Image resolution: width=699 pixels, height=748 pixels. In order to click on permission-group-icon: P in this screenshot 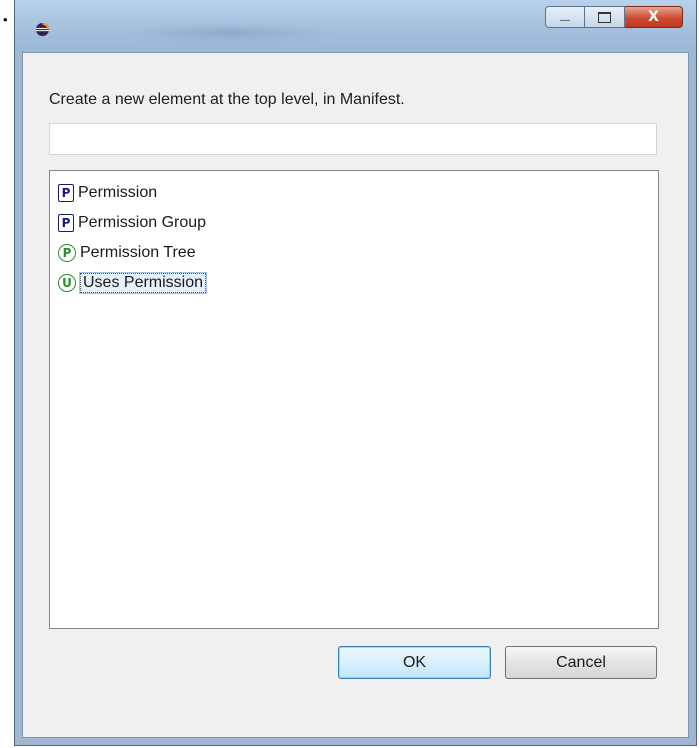, I will do `click(66, 223)`.